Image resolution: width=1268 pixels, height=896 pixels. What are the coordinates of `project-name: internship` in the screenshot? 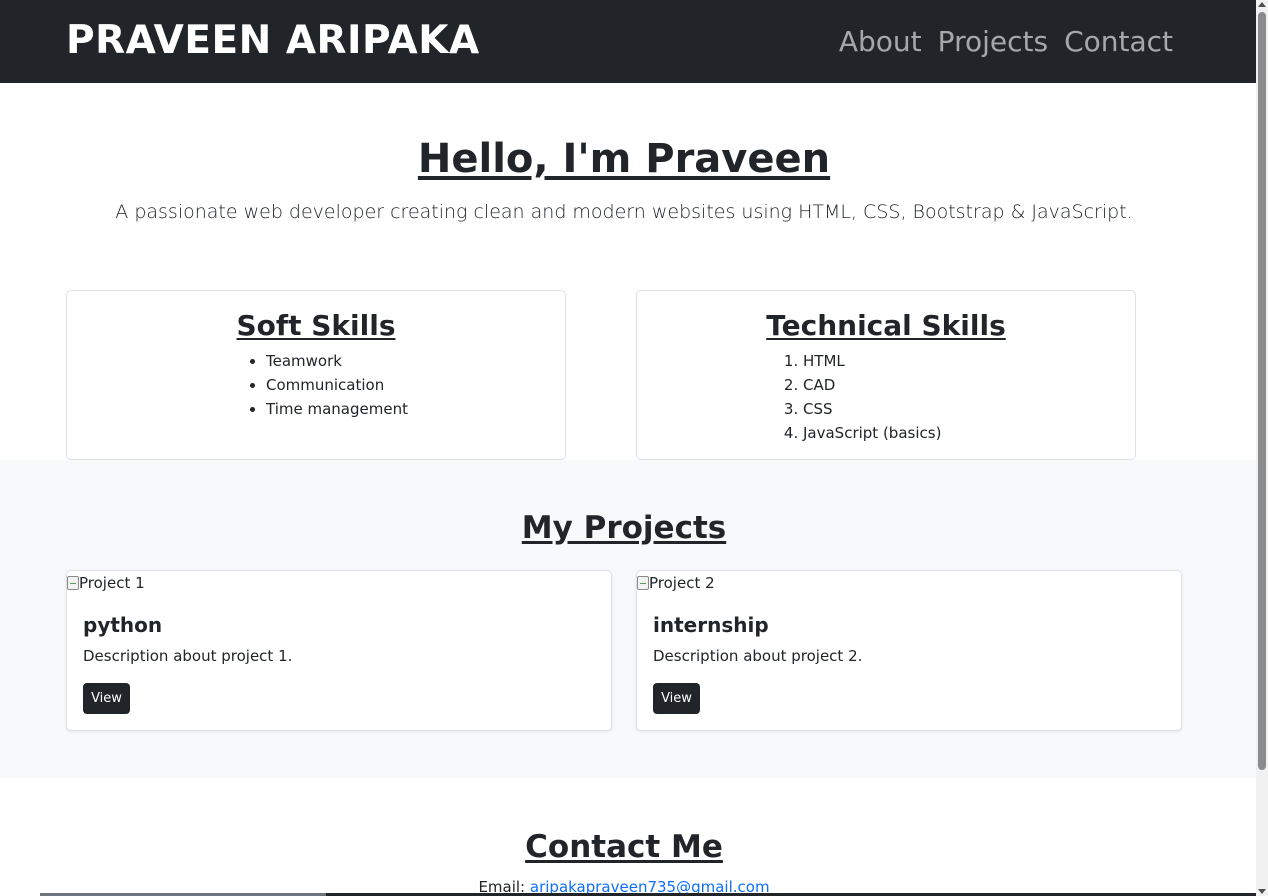 It's located at (711, 625).